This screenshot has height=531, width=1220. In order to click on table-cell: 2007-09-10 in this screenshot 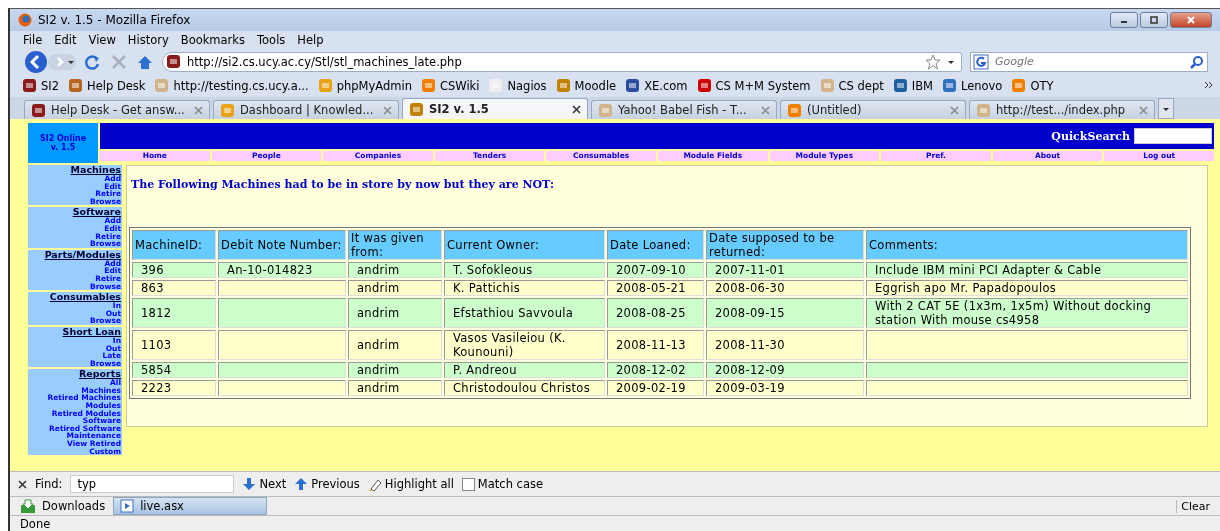, I will do `click(655, 270)`.